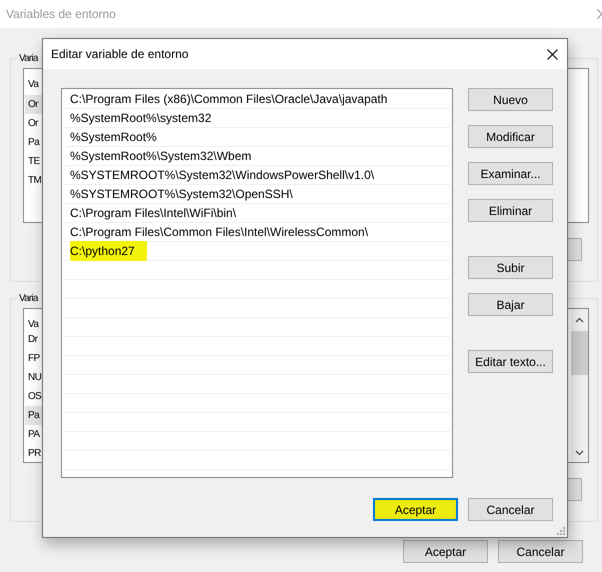 This screenshot has height=572, width=602. What do you see at coordinates (579, 385) in the screenshot?
I see `scrollbar` at bounding box center [579, 385].